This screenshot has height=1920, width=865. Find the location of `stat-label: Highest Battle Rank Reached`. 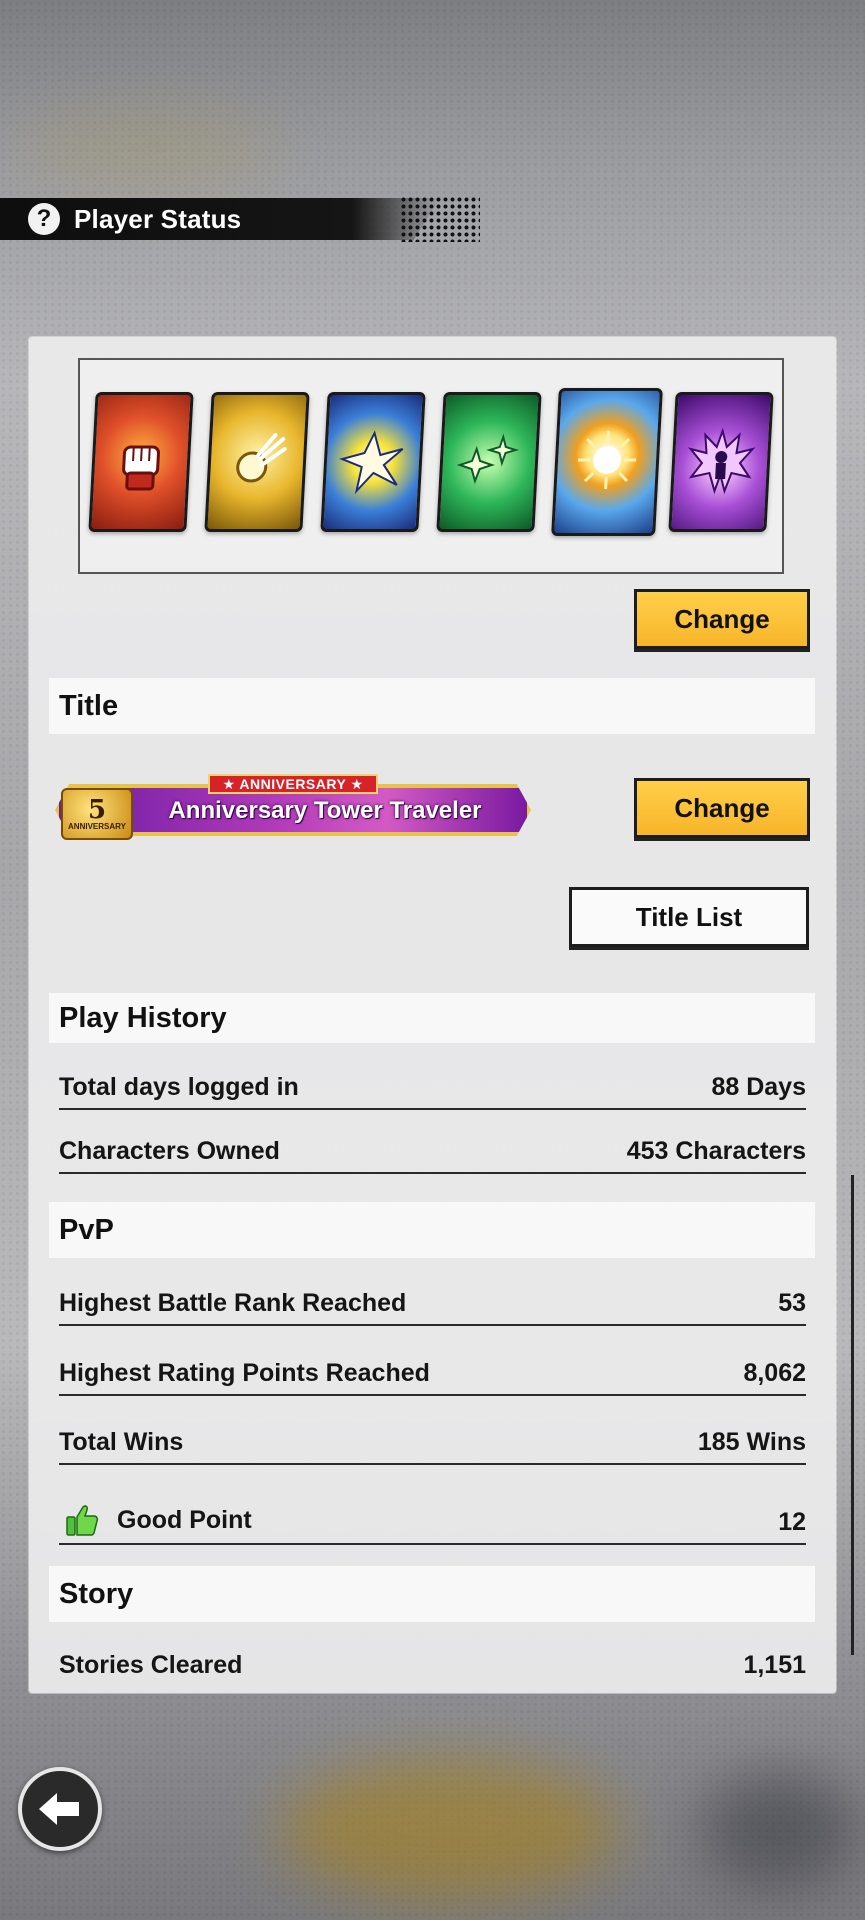

stat-label: Highest Battle Rank Reached is located at coordinates (233, 1303).